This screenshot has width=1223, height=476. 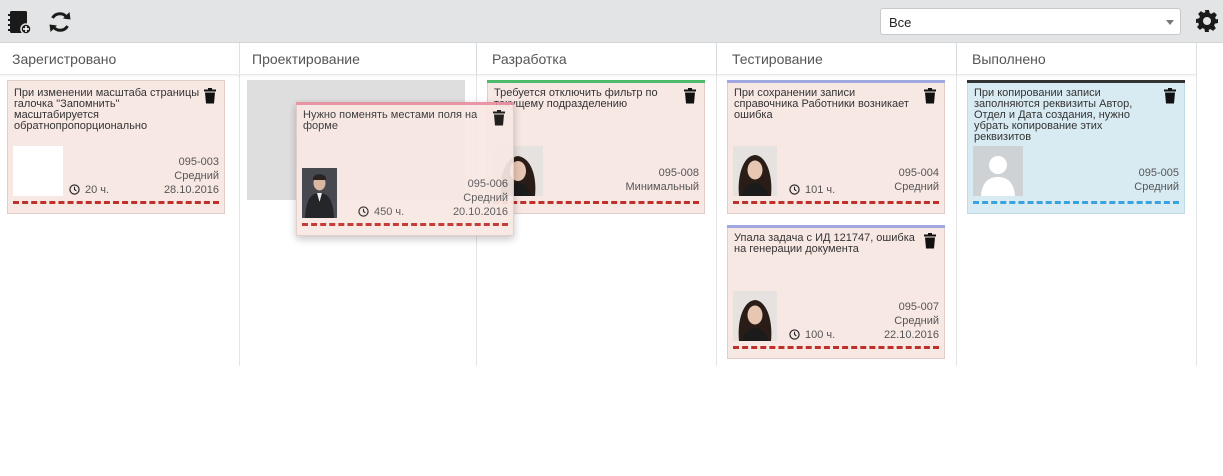 What do you see at coordinates (1158, 173) in the screenshot?
I see `card-number: 095-005` at bounding box center [1158, 173].